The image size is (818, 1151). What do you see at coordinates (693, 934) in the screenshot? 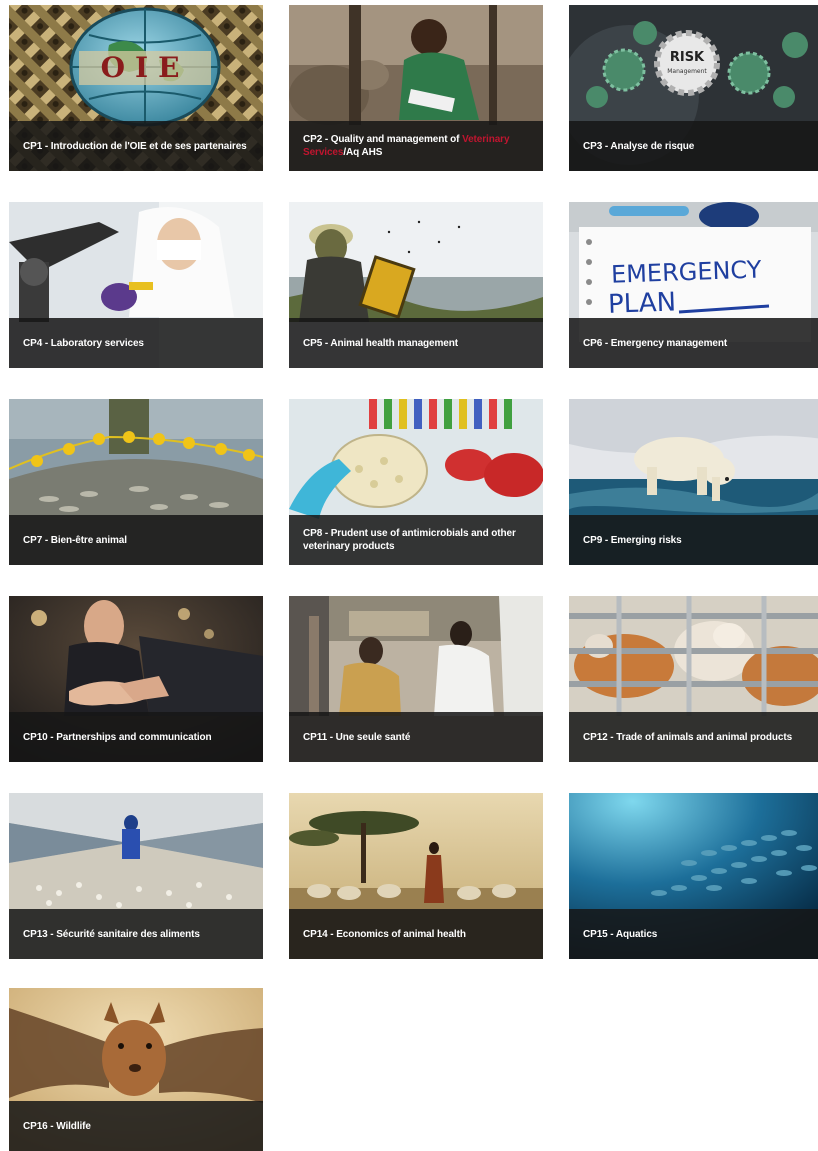
I see `course-card-cp15-label: CP15 - Aquatics` at bounding box center [693, 934].